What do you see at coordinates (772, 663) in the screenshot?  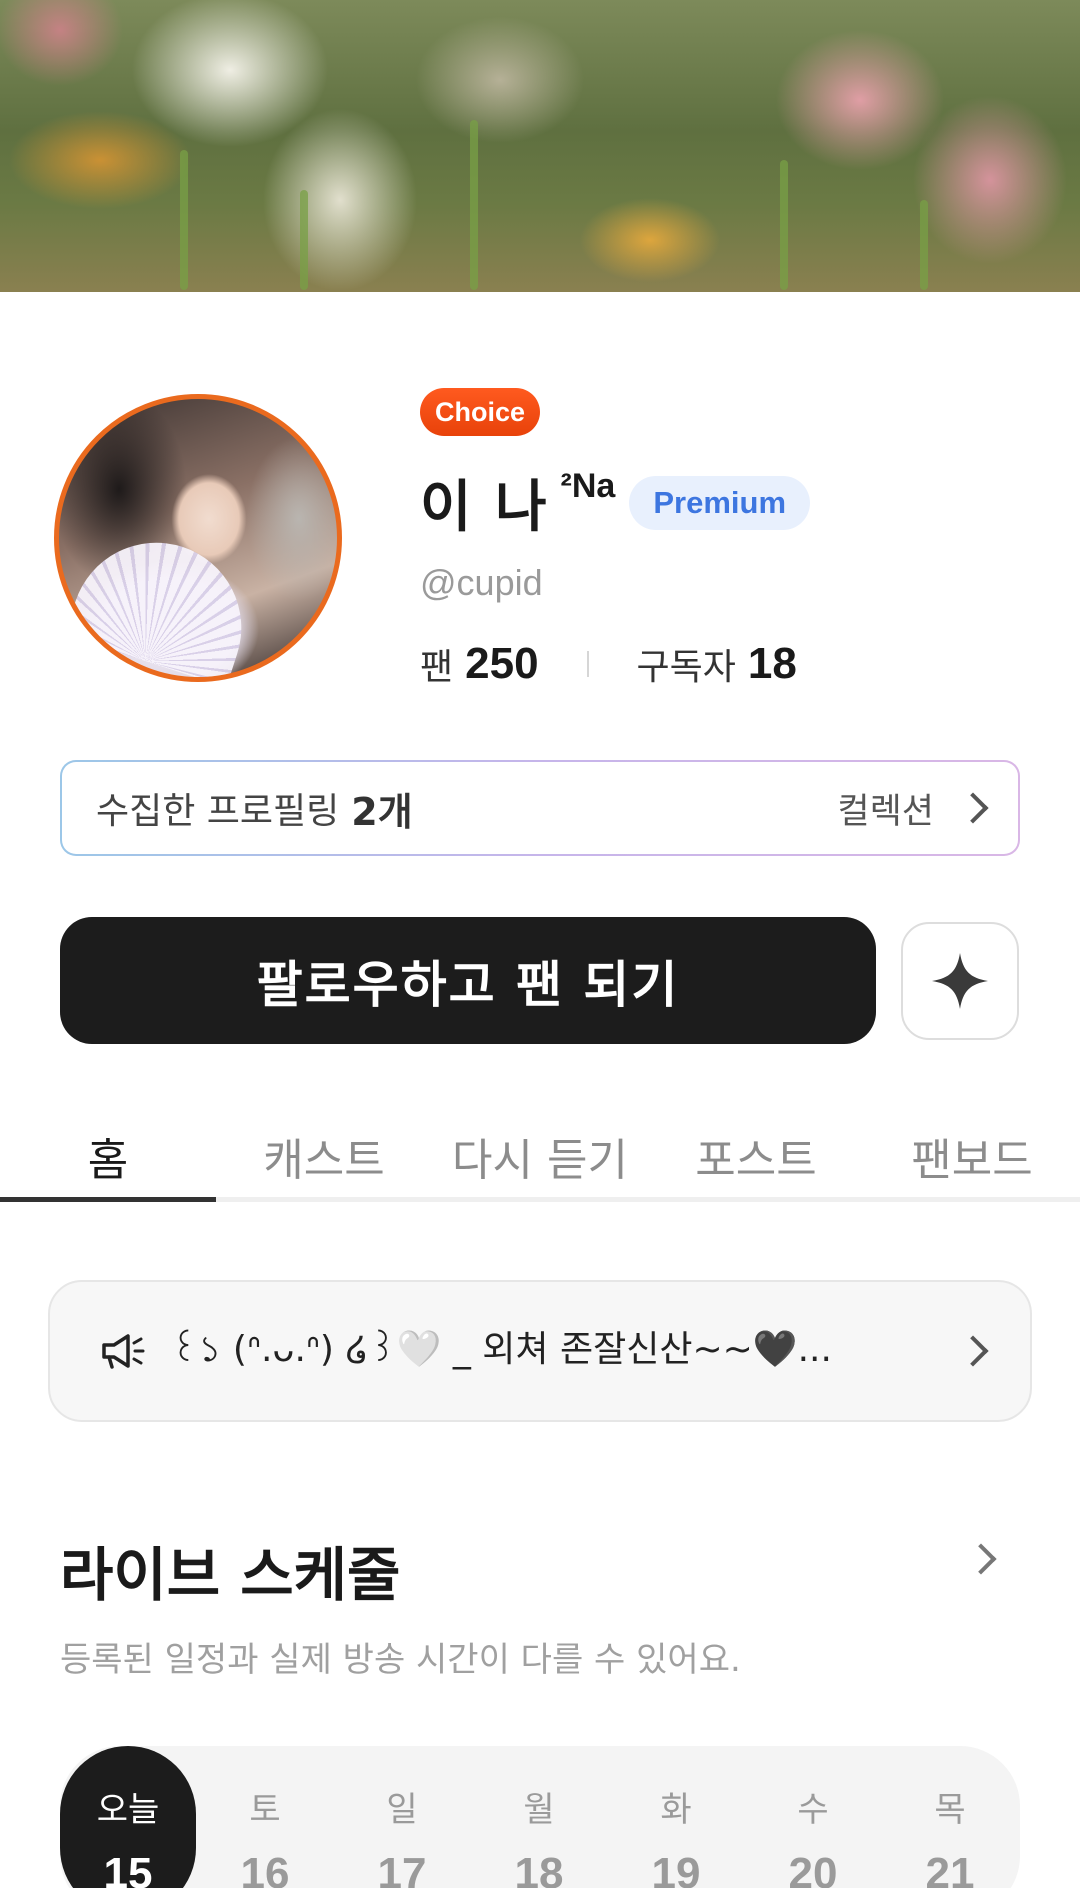 I see `subscribers-count: 18` at bounding box center [772, 663].